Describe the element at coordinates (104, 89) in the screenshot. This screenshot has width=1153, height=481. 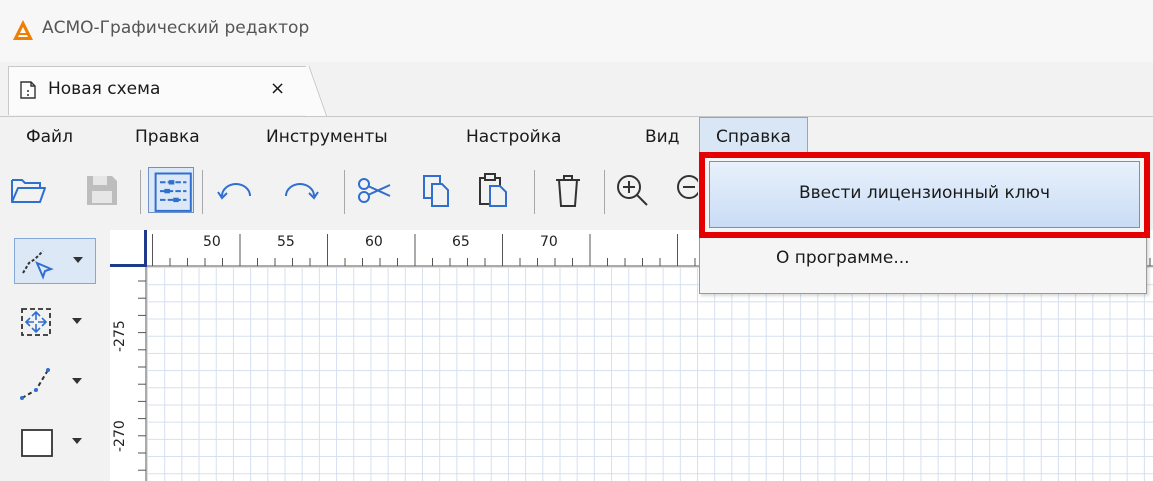
I see `tab-label: Новая схема` at that location.